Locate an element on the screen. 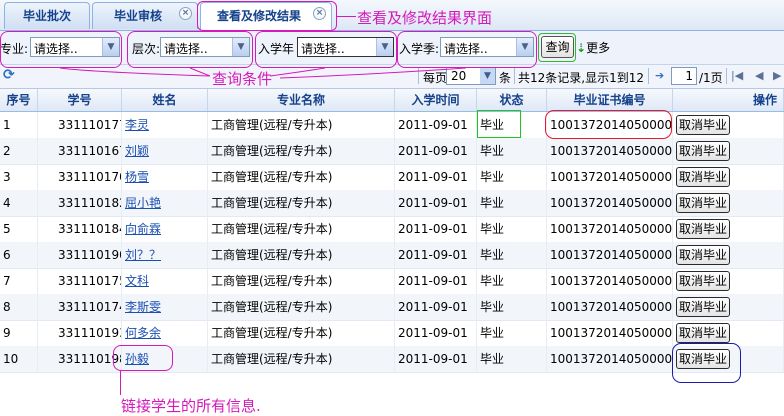  column-header-status: 状态 is located at coordinates (512, 100).